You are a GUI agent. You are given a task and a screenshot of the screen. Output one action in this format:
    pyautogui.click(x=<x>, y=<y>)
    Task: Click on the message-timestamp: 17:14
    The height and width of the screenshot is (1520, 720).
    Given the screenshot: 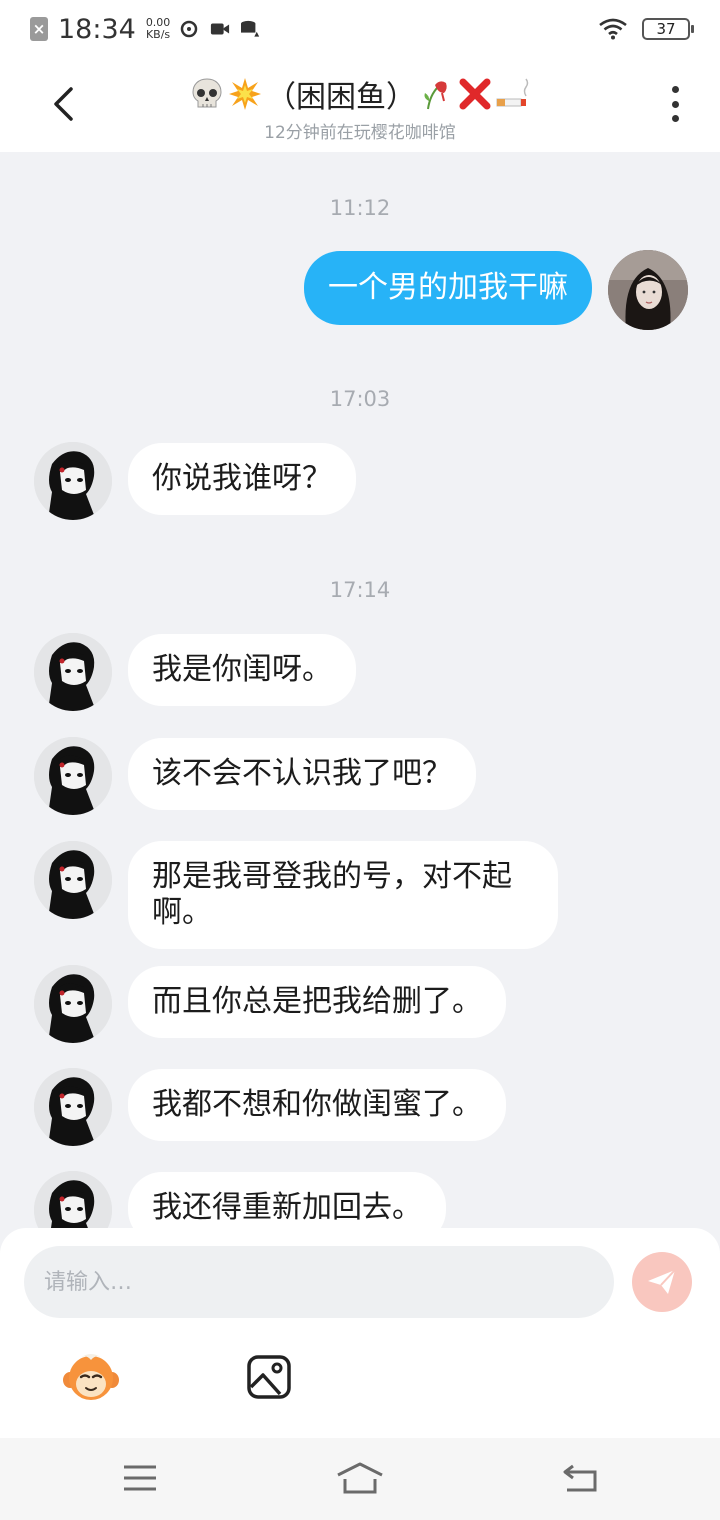 What is the action you would take?
    pyautogui.click(x=360, y=590)
    